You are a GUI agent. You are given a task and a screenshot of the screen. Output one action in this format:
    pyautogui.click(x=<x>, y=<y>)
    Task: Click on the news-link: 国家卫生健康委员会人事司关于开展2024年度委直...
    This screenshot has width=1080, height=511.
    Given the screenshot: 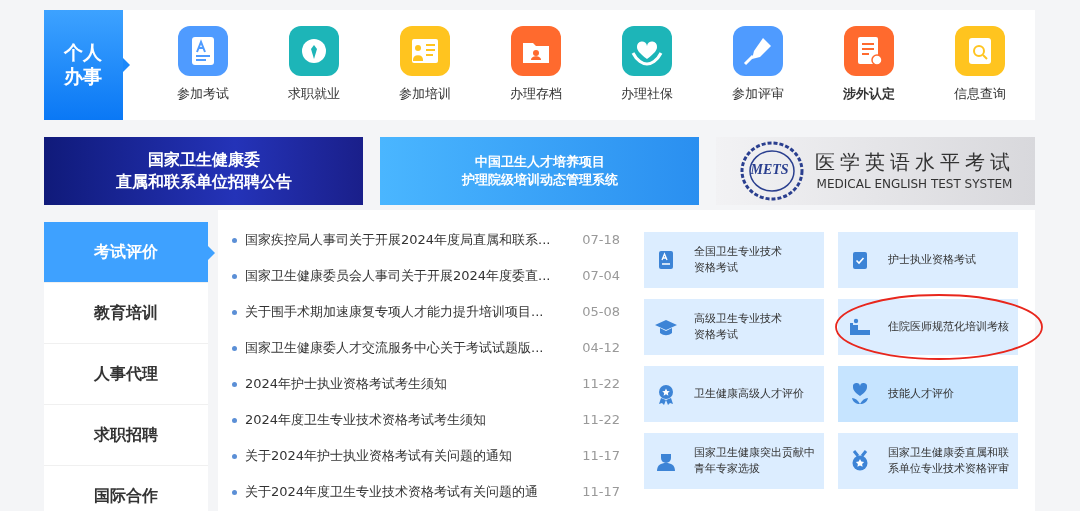 What is the action you would take?
    pyautogui.click(x=414, y=276)
    